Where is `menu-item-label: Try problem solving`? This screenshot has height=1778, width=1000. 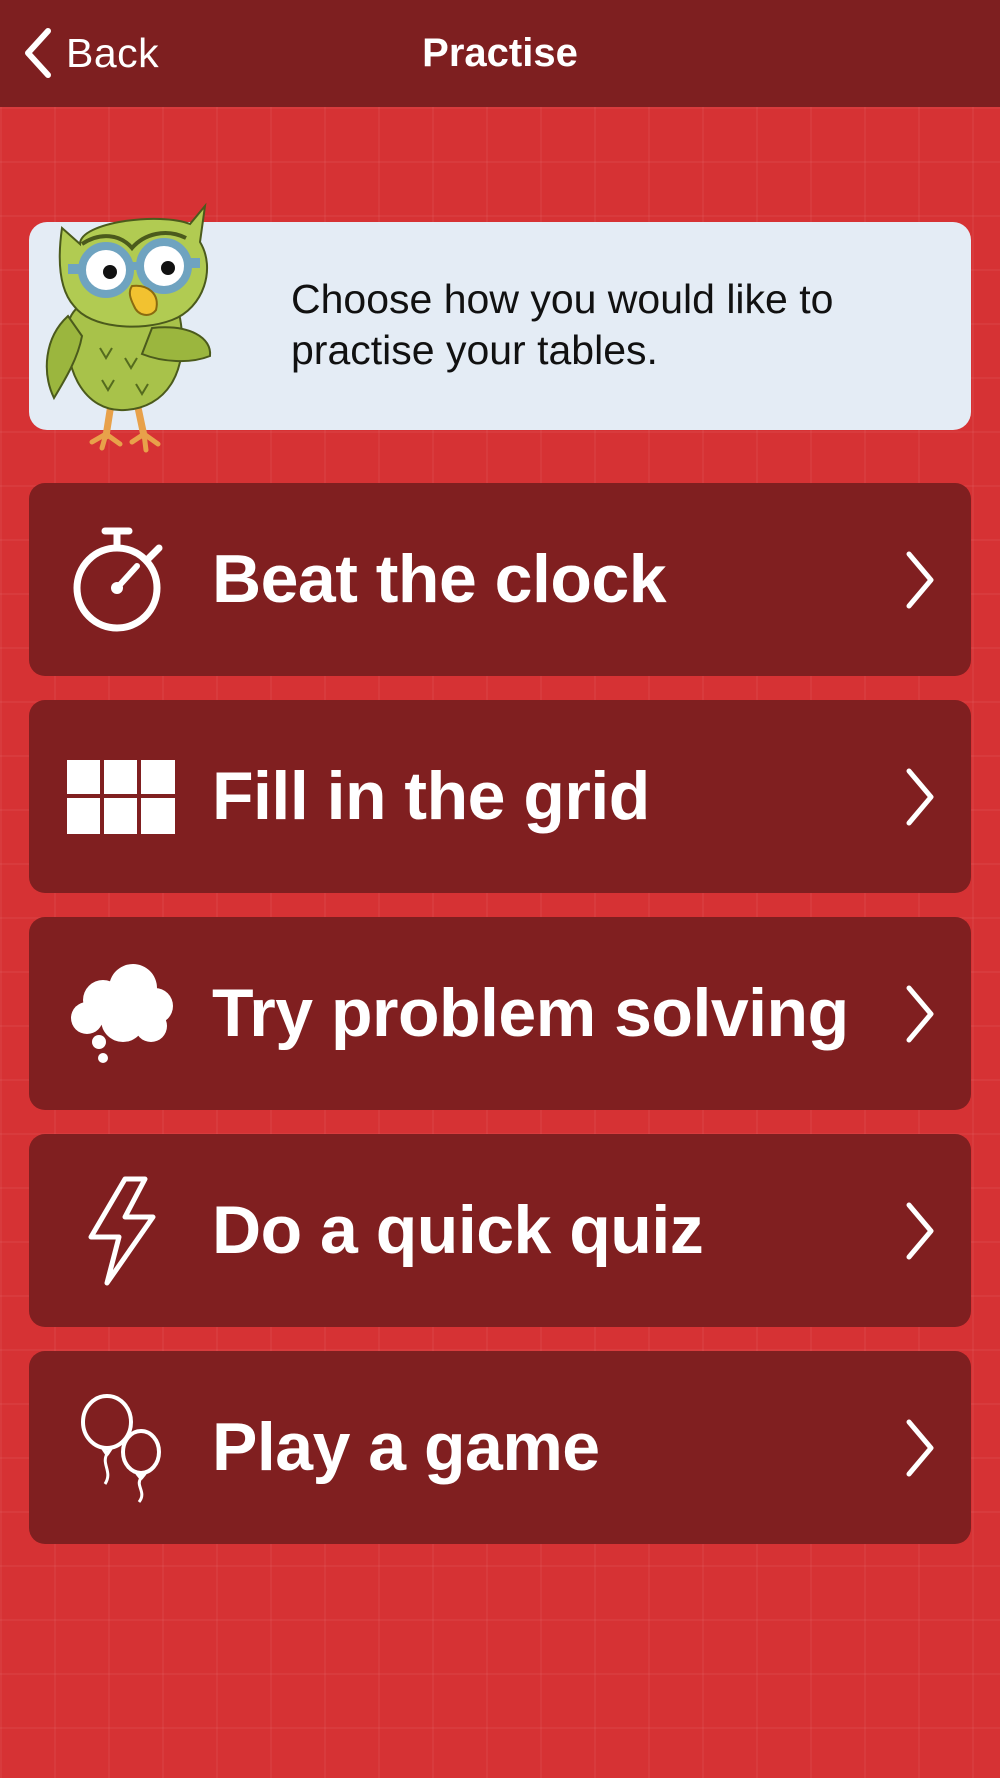 menu-item-label: Try problem solving is located at coordinates (530, 1013).